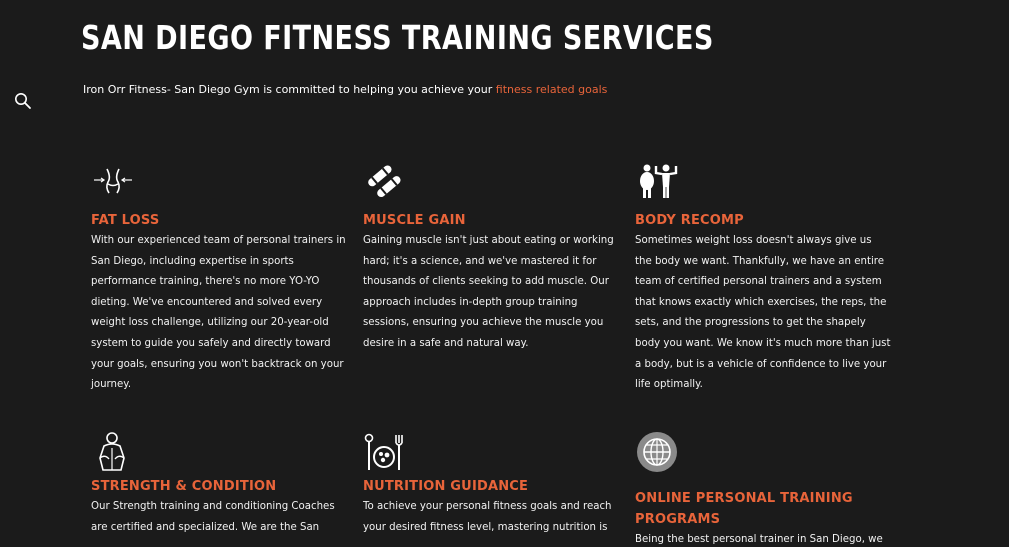 This screenshot has width=1009, height=547. I want to click on service-title: BODY RECOMP, so click(689, 220).